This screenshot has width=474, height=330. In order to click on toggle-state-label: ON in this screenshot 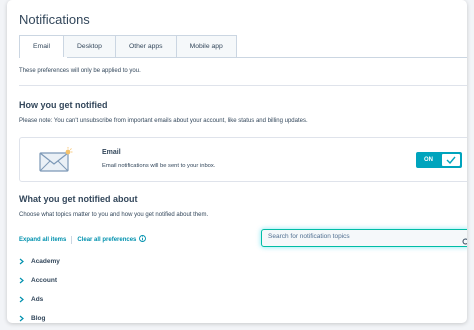, I will do `click(428, 160)`.